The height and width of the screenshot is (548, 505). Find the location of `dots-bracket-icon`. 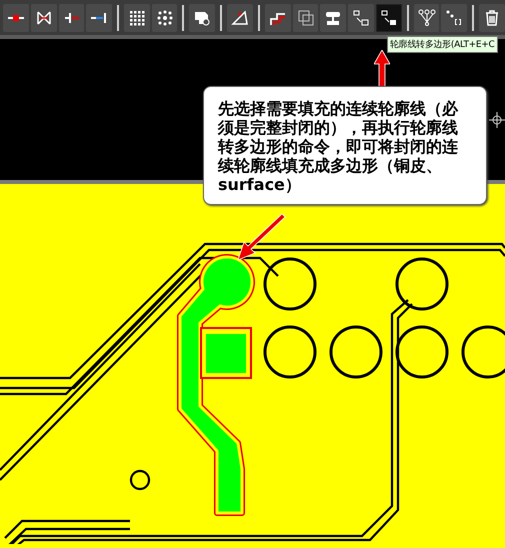

dots-bracket-icon is located at coordinates (454, 17).